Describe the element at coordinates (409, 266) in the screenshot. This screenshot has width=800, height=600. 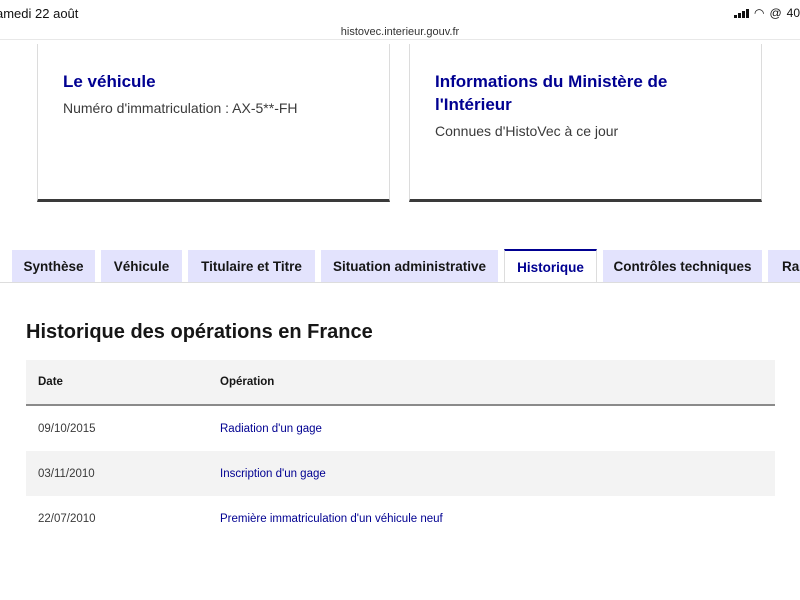
I see `tab-situation-administrative: Situation administrative` at that location.